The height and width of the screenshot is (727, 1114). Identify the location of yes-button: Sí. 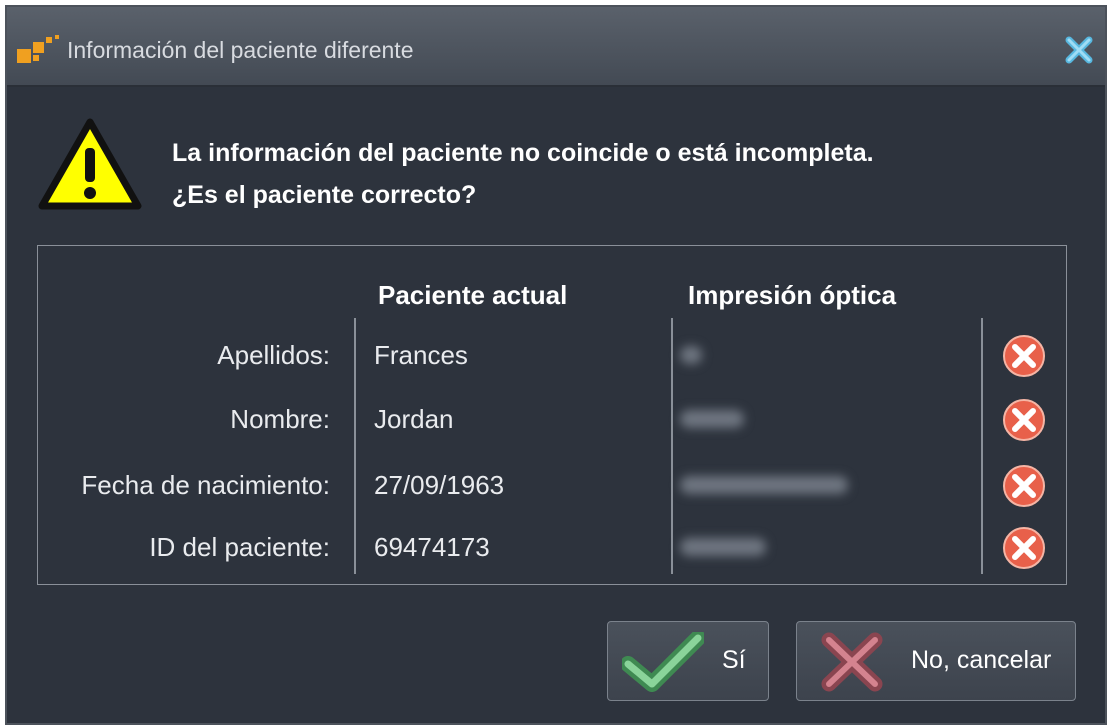
(688, 661).